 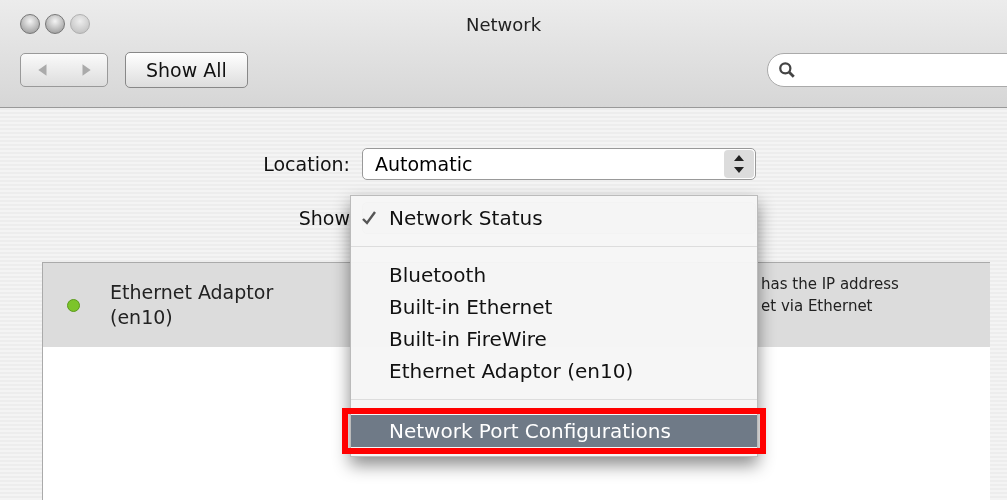 What do you see at coordinates (30, 24) in the screenshot?
I see `close-button` at bounding box center [30, 24].